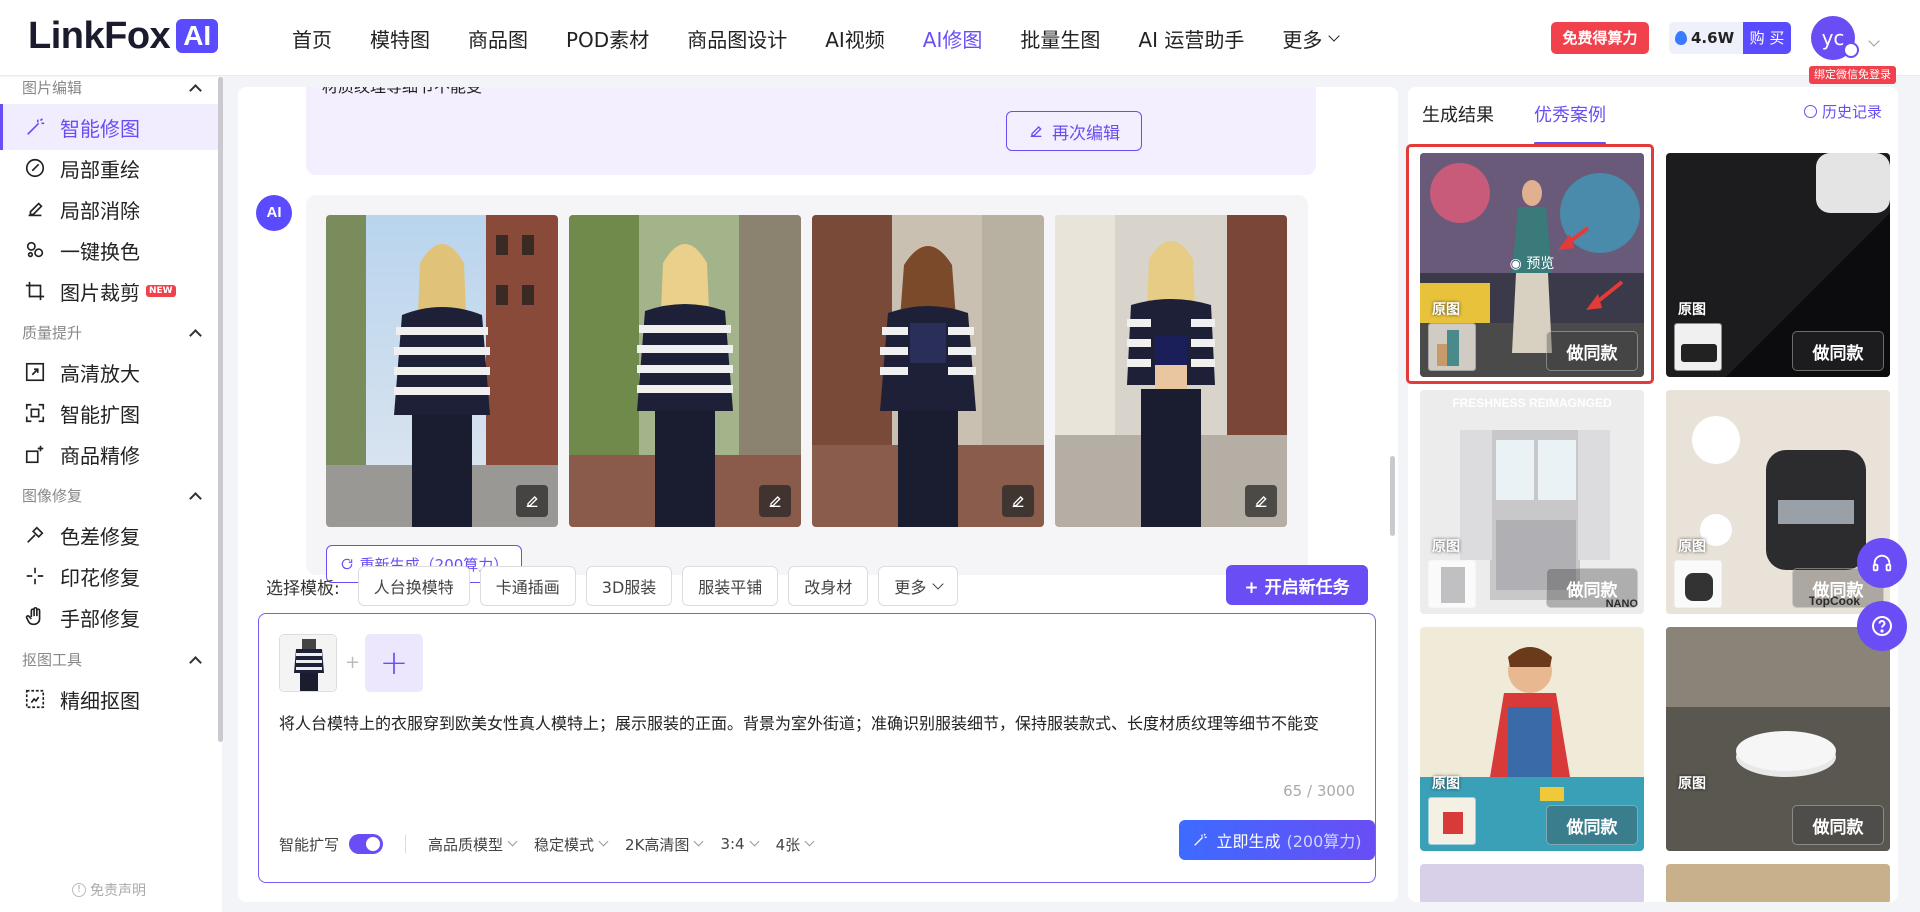 This screenshot has width=1920, height=912. Describe the element at coordinates (1842, 111) in the screenshot. I see `history-link: 历史记录` at that location.